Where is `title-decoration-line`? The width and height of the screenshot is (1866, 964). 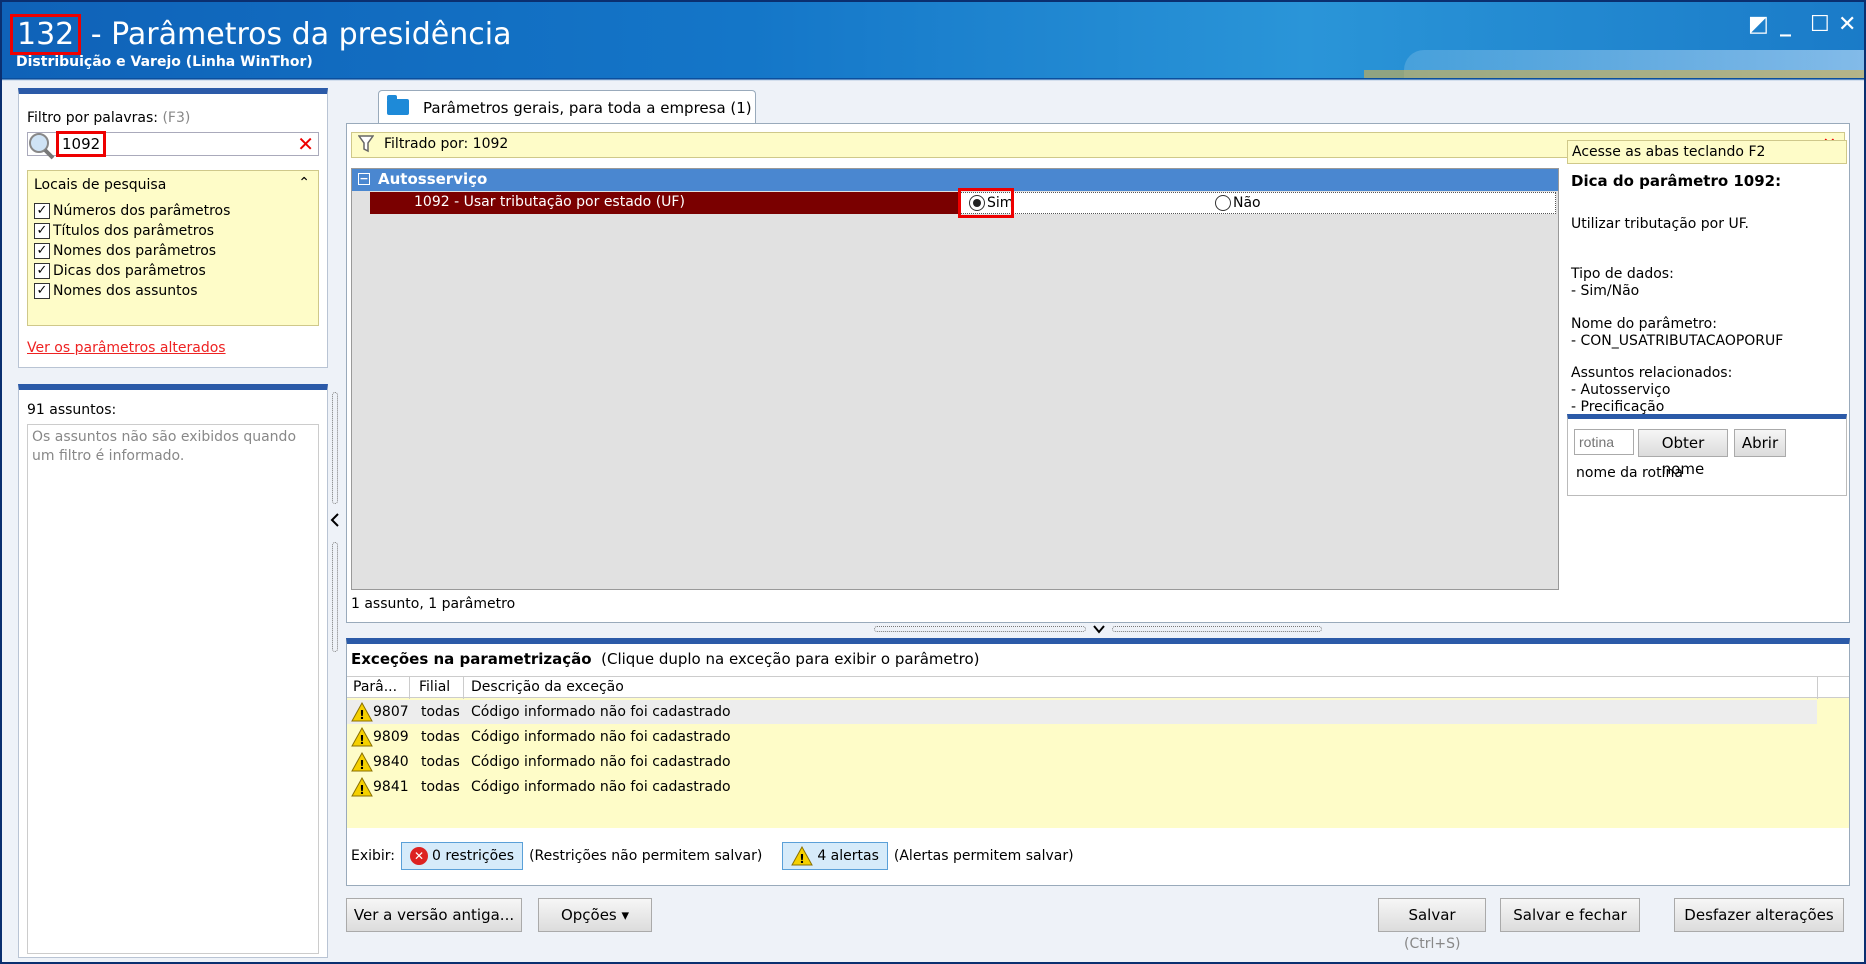
title-decoration-line is located at coordinates (1614, 74).